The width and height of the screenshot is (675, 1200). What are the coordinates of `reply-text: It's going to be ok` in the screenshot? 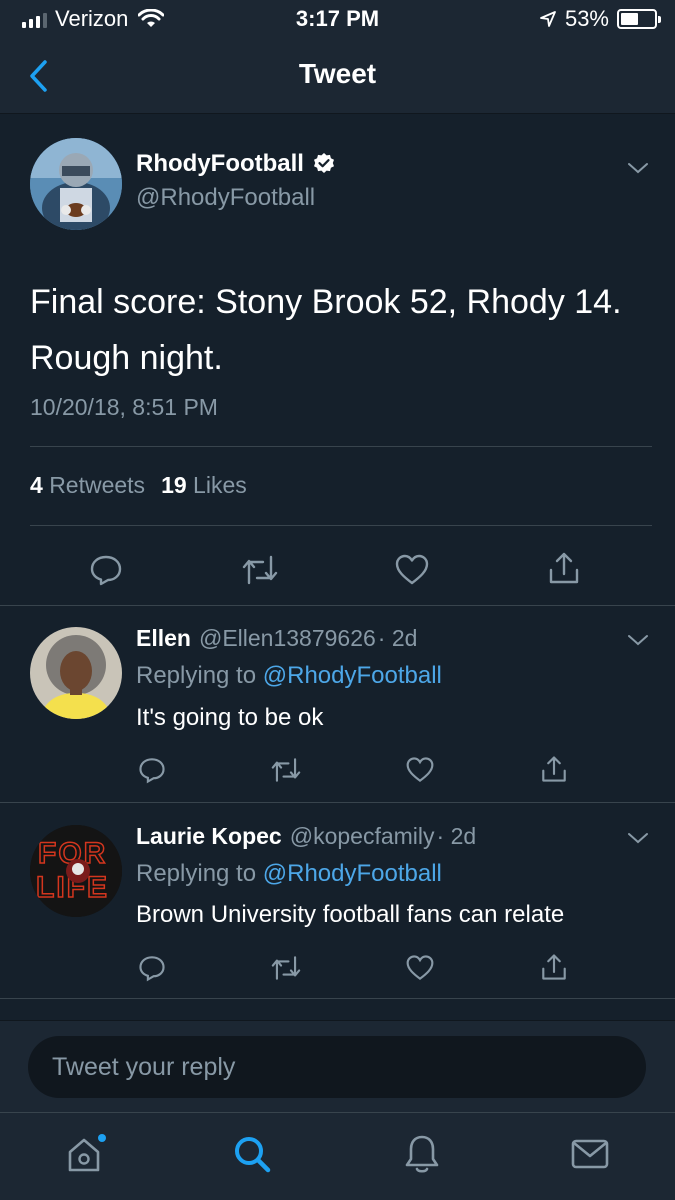 It's located at (230, 717).